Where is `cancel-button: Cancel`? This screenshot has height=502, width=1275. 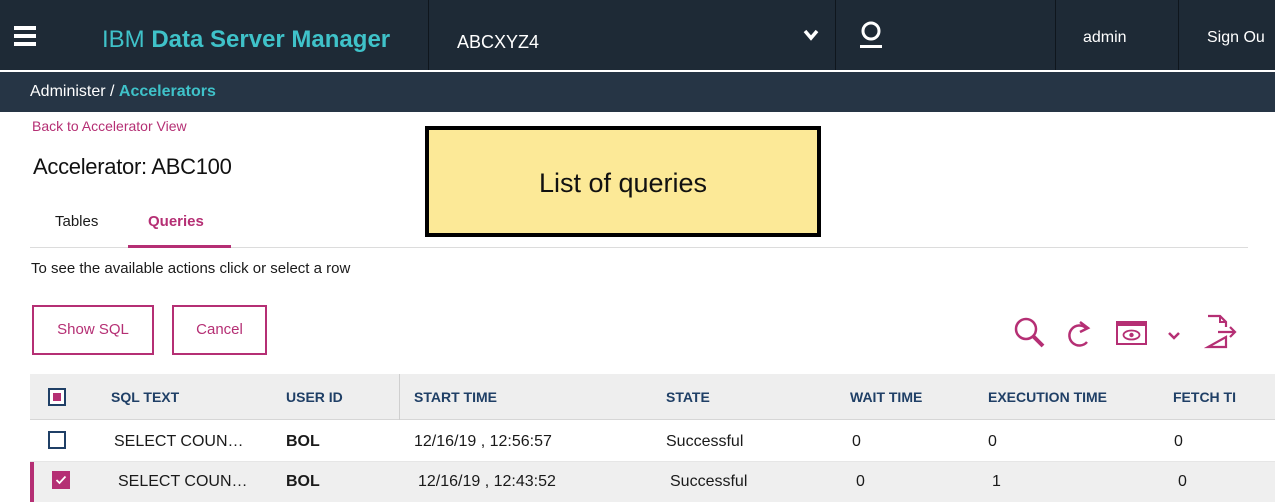
cancel-button: Cancel is located at coordinates (219, 330).